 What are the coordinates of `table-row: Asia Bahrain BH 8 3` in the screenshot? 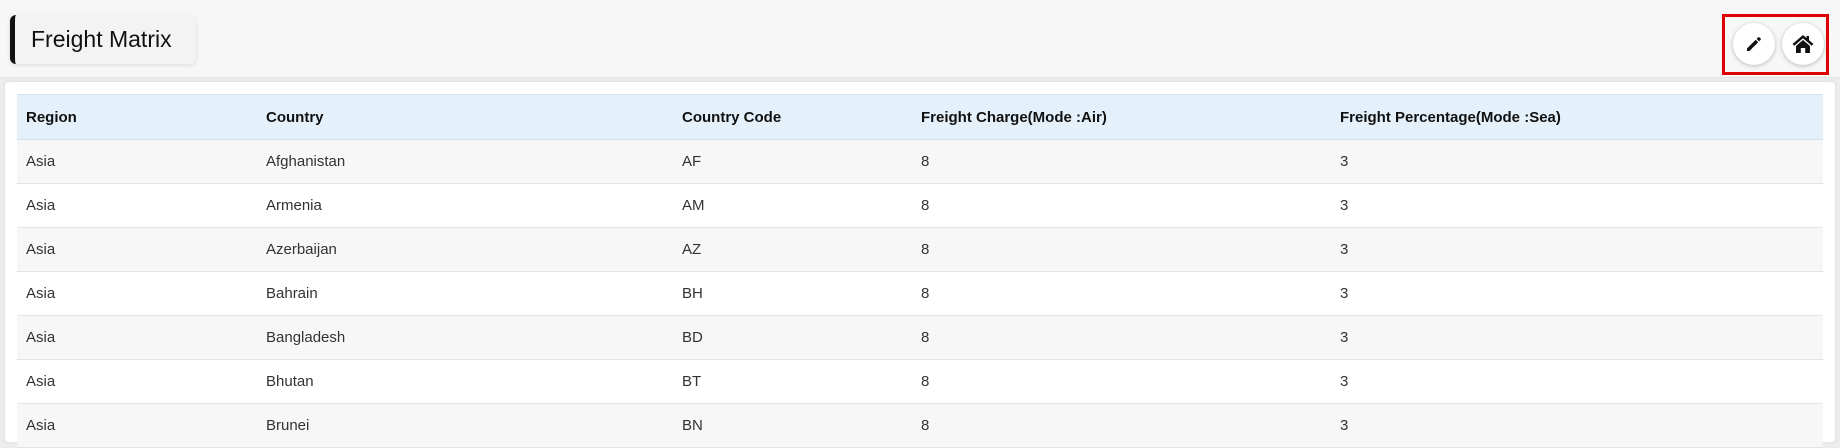 It's located at (920, 293).